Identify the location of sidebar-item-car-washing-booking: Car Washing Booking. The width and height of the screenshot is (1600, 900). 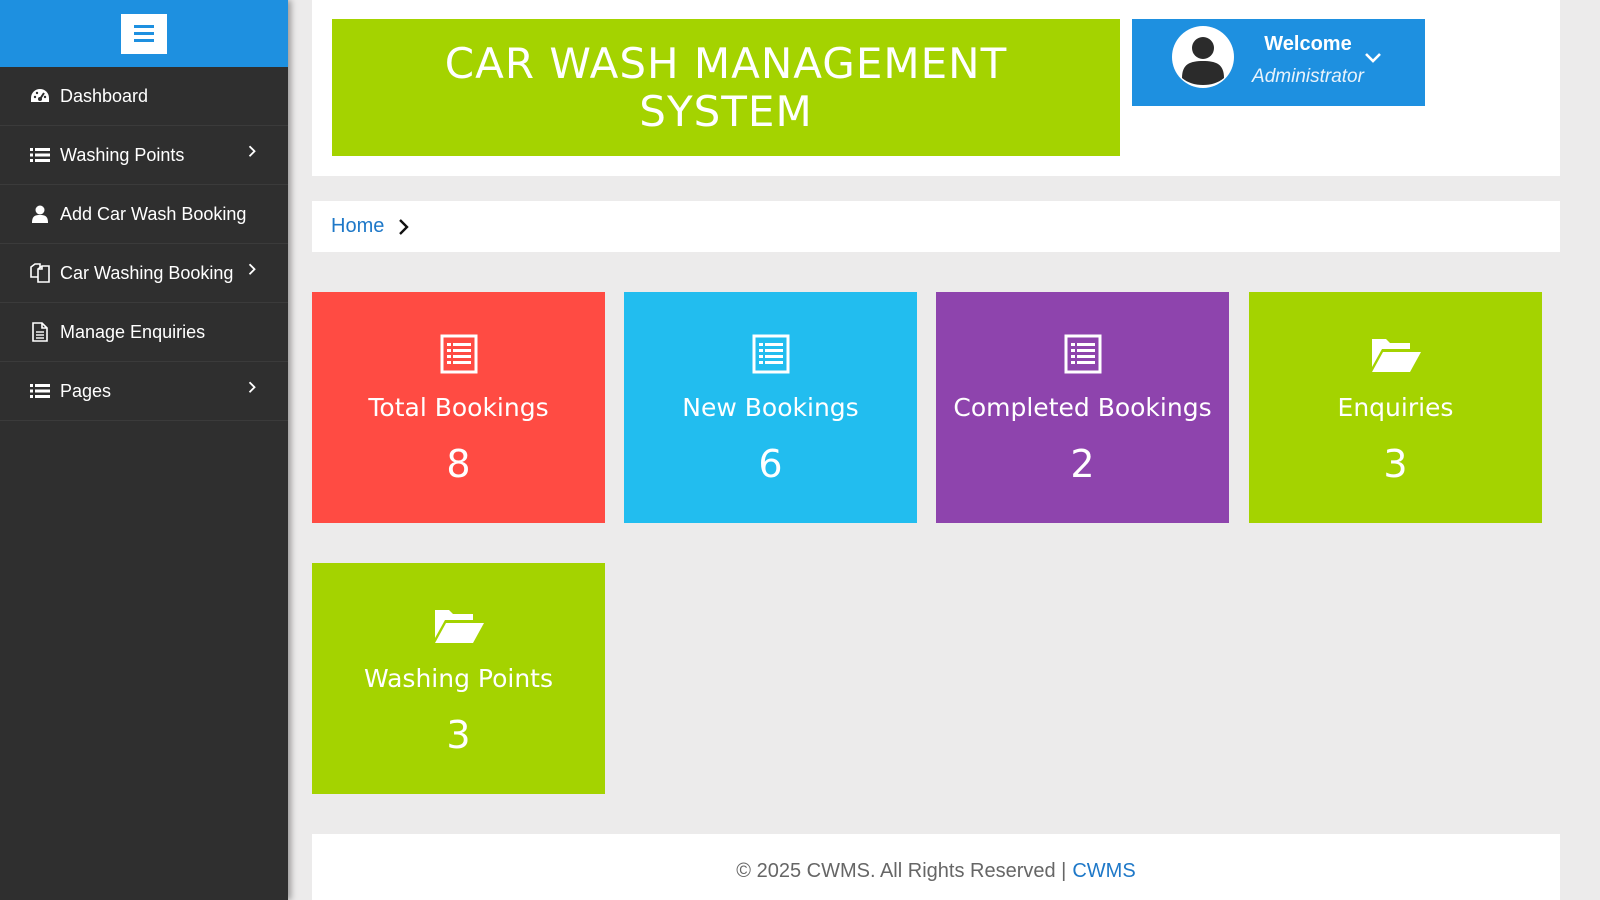
(144, 273).